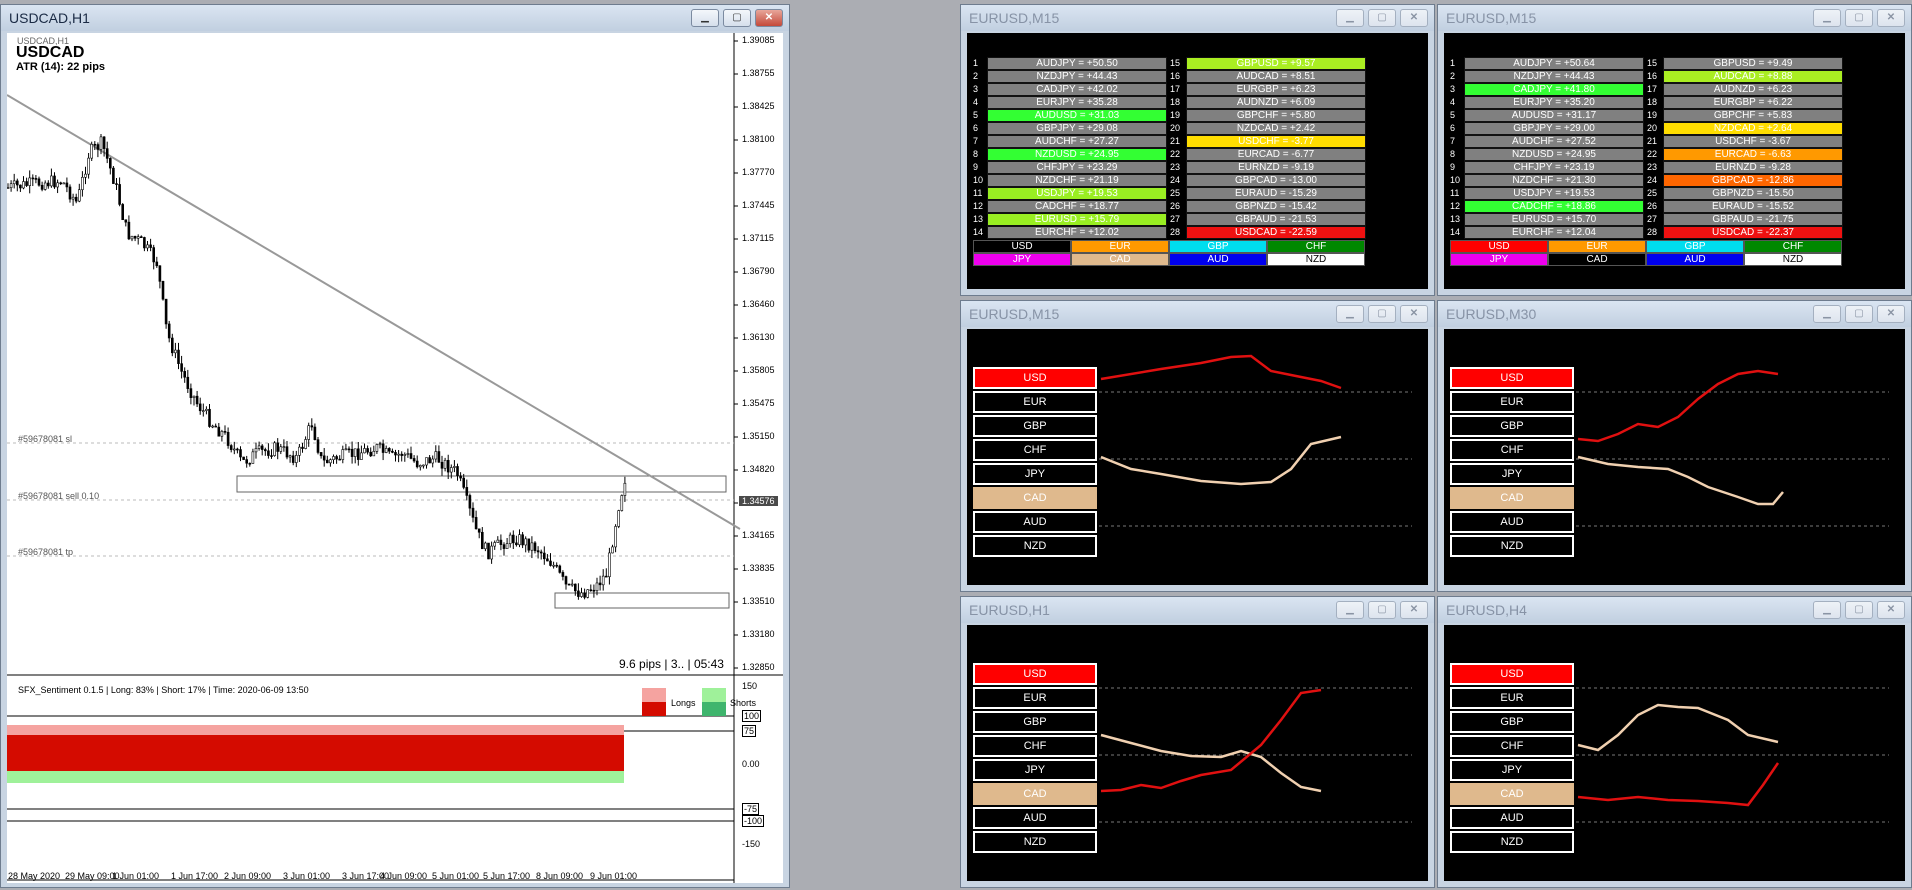 Image resolution: width=1912 pixels, height=890 pixels. I want to click on panel-2-titlebar: EURUSD,M30 ▁ ▢ ✕, so click(1674, 314).